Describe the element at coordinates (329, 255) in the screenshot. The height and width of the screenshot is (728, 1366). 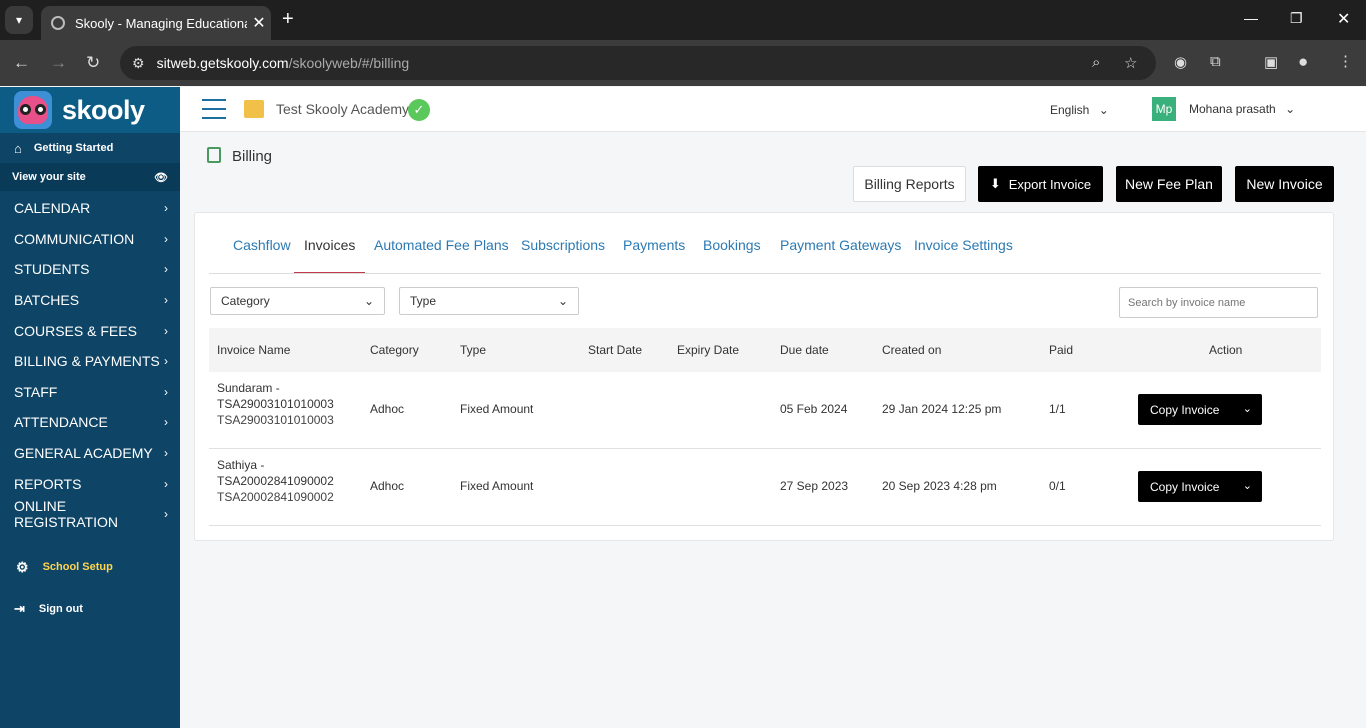
I see `tab-invoices: Invoices` at that location.